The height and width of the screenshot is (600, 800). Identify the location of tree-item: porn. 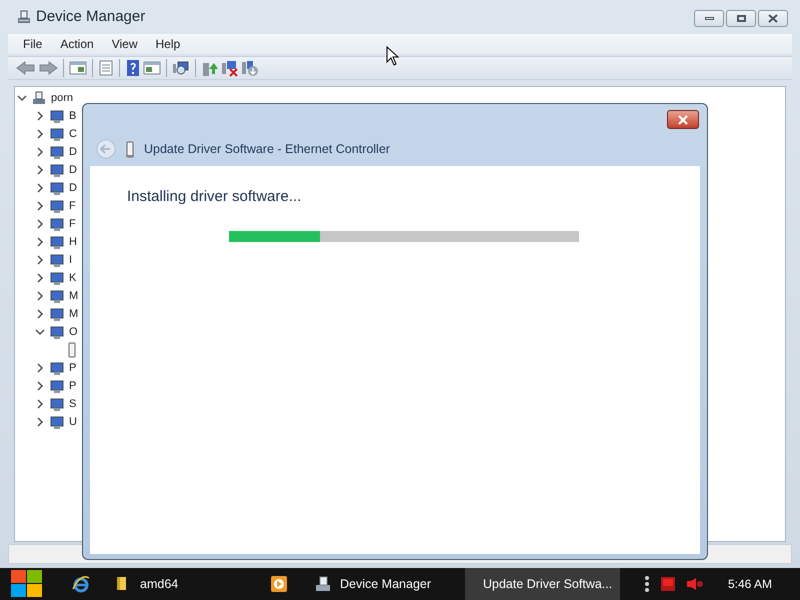
(62, 98).